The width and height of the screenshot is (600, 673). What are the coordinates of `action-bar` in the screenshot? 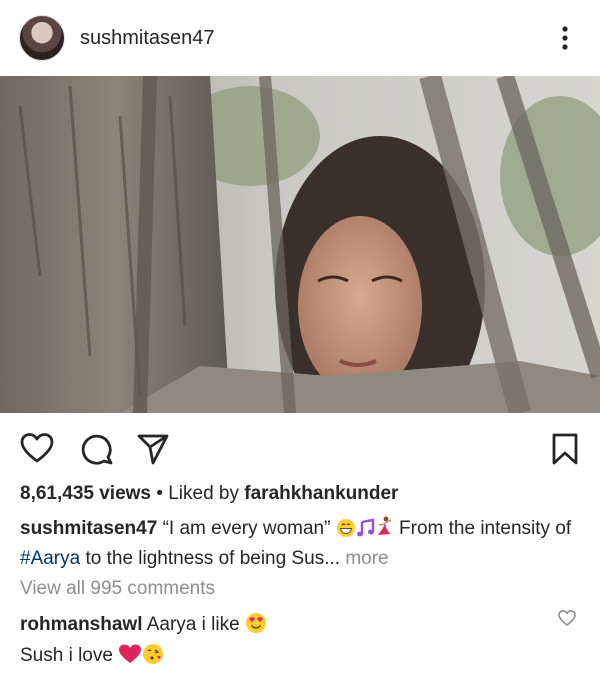 It's located at (300, 448).